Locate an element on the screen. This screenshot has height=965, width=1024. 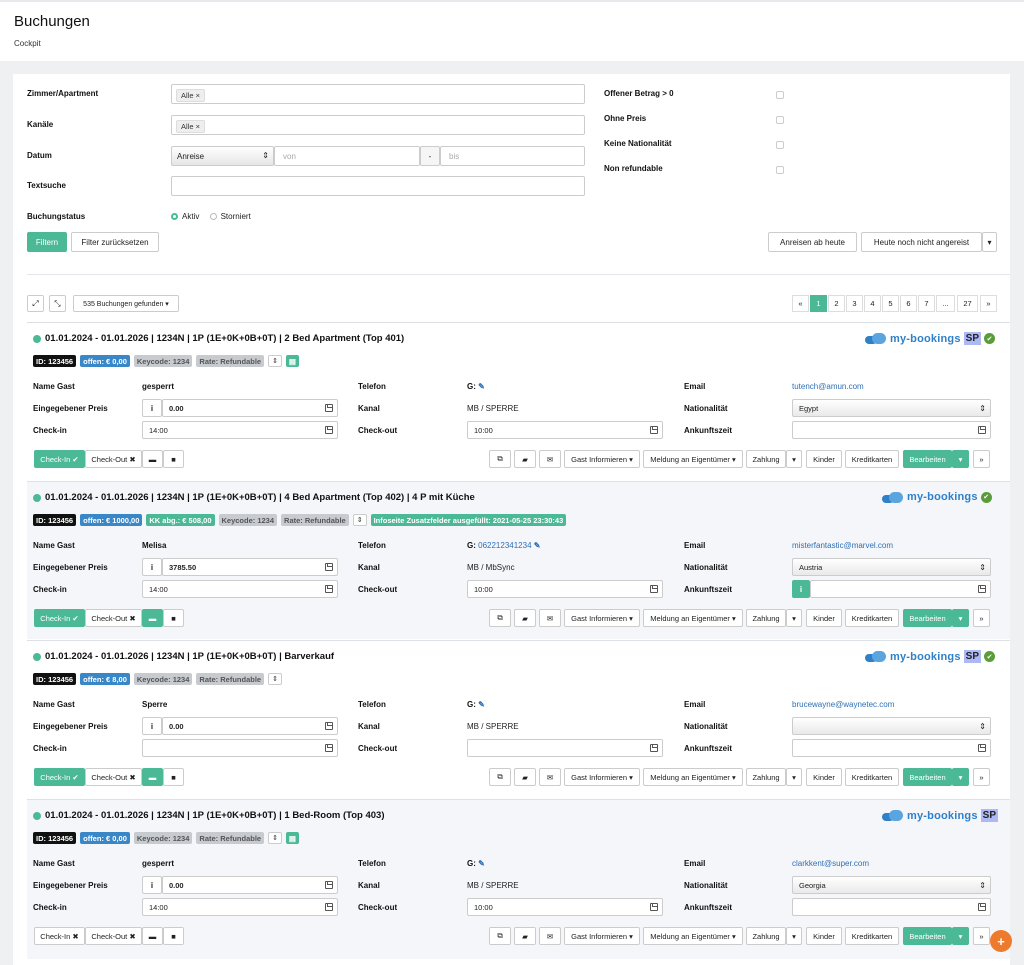
preis-input: 0.00 is located at coordinates (250, 408).